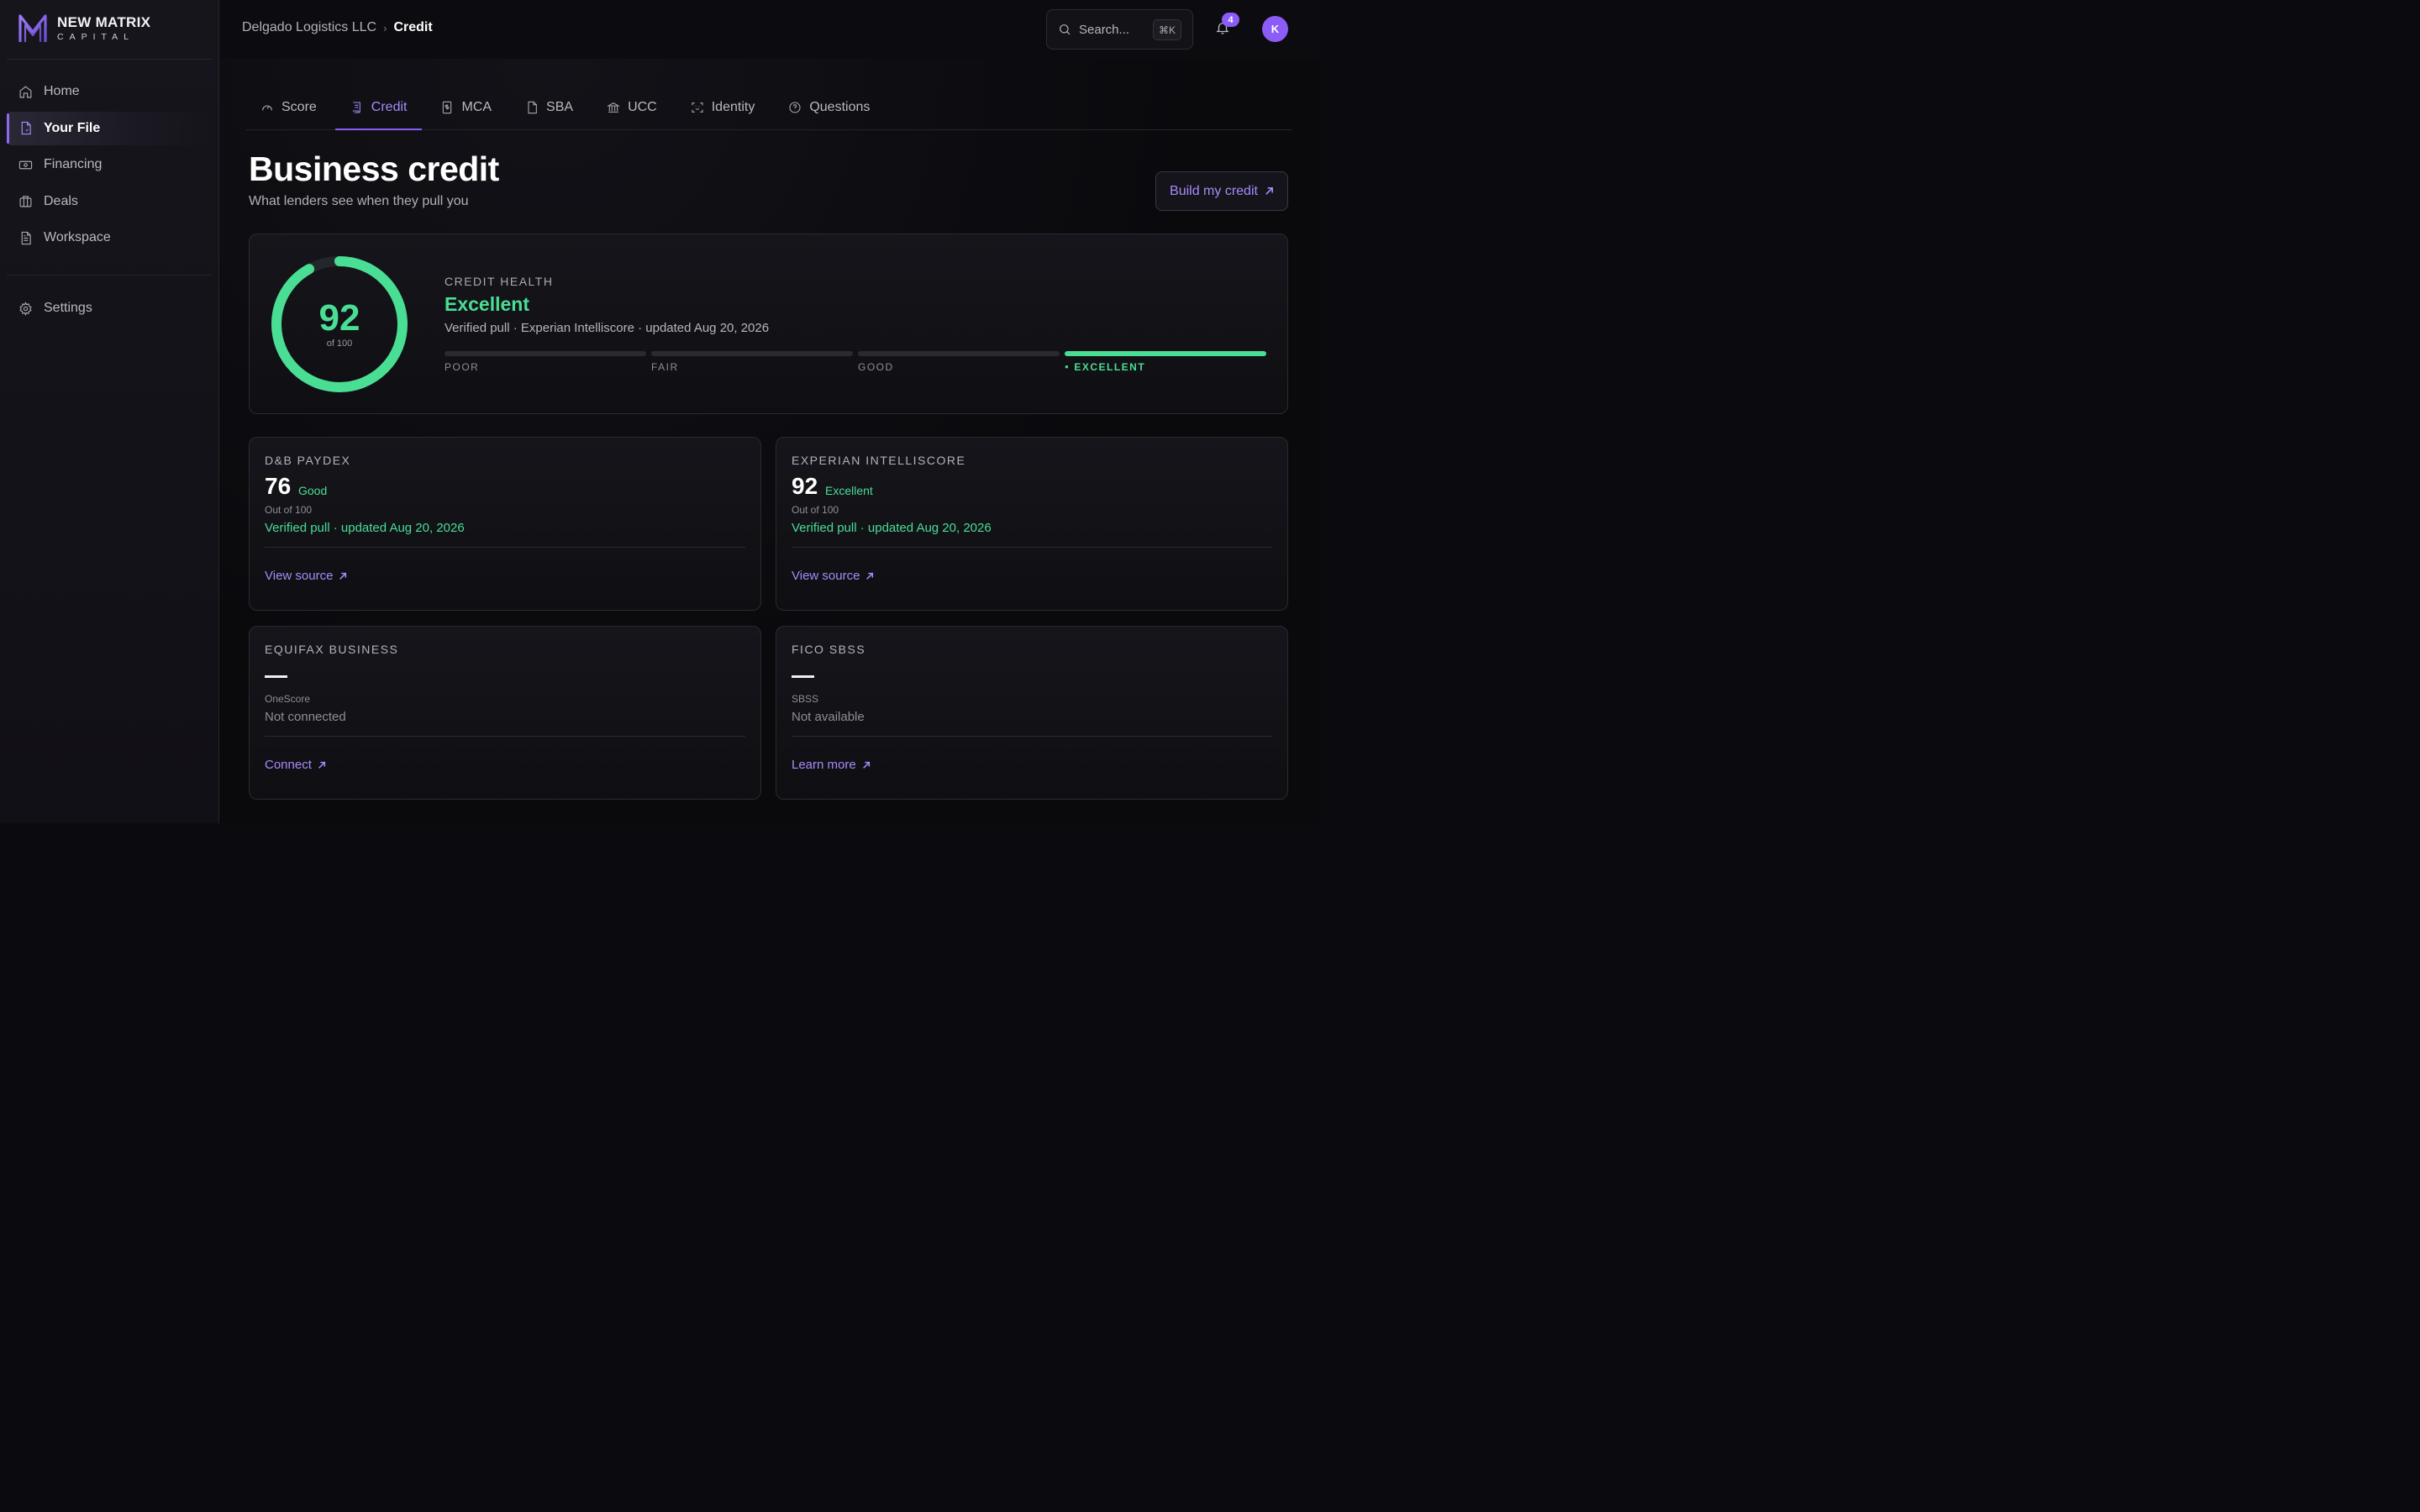 This screenshot has width=2420, height=1512. I want to click on avatar: K, so click(1275, 29).